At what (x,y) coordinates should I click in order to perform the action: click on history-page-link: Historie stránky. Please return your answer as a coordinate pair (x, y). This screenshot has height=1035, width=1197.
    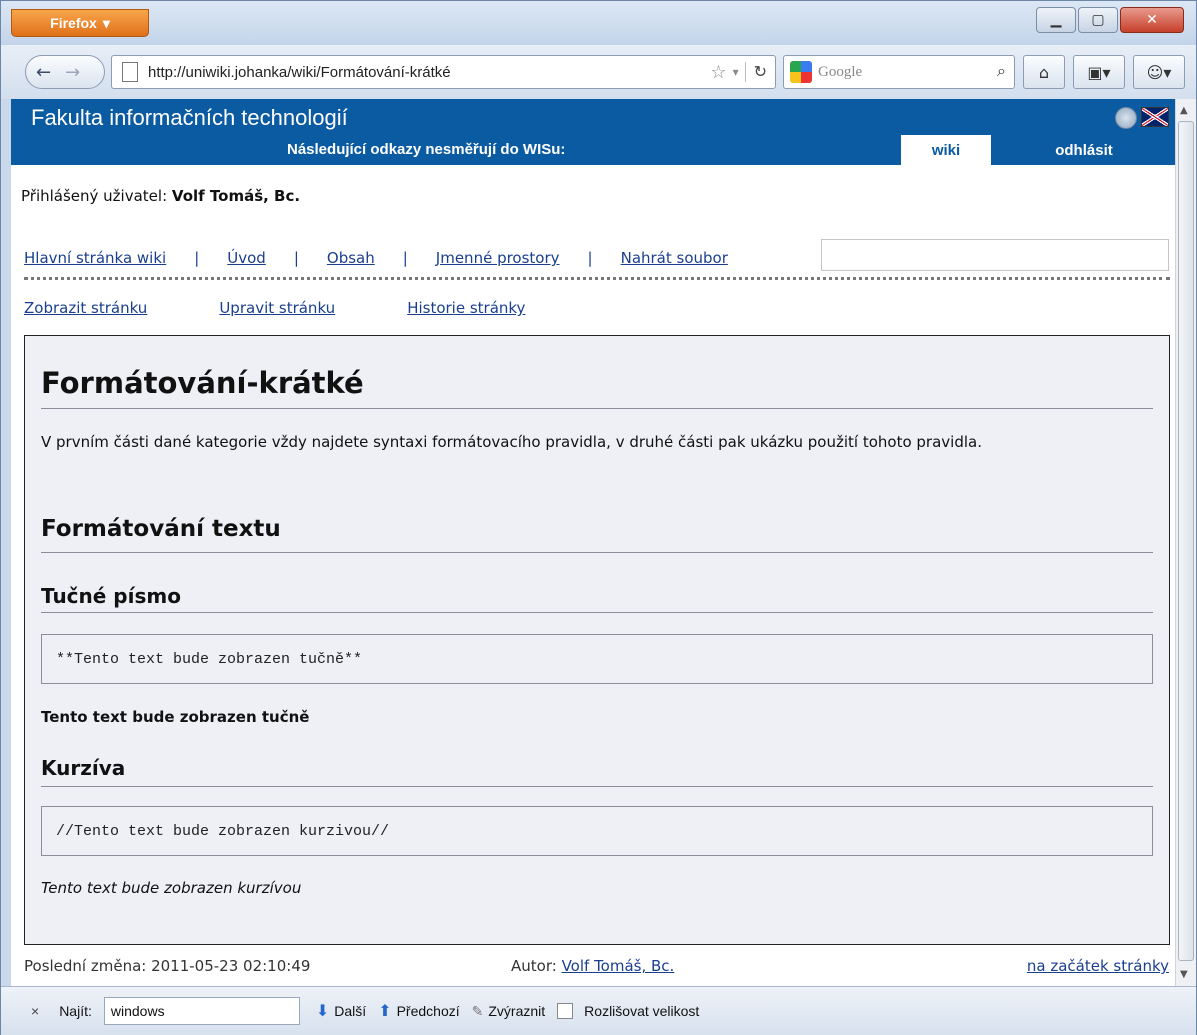
    Looking at the image, I should click on (466, 308).